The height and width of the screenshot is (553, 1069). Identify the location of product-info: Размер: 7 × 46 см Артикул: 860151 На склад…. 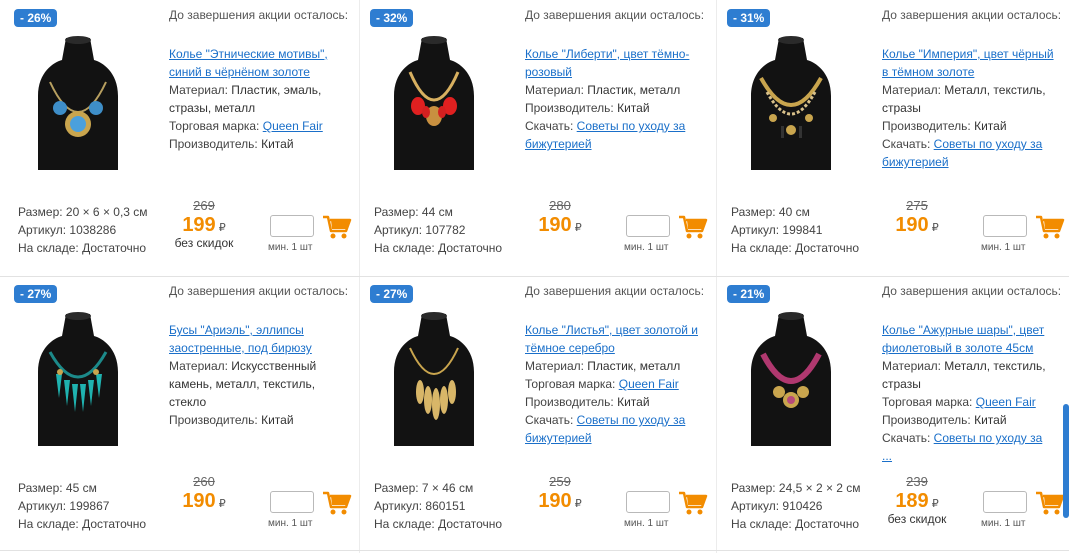
(438, 506).